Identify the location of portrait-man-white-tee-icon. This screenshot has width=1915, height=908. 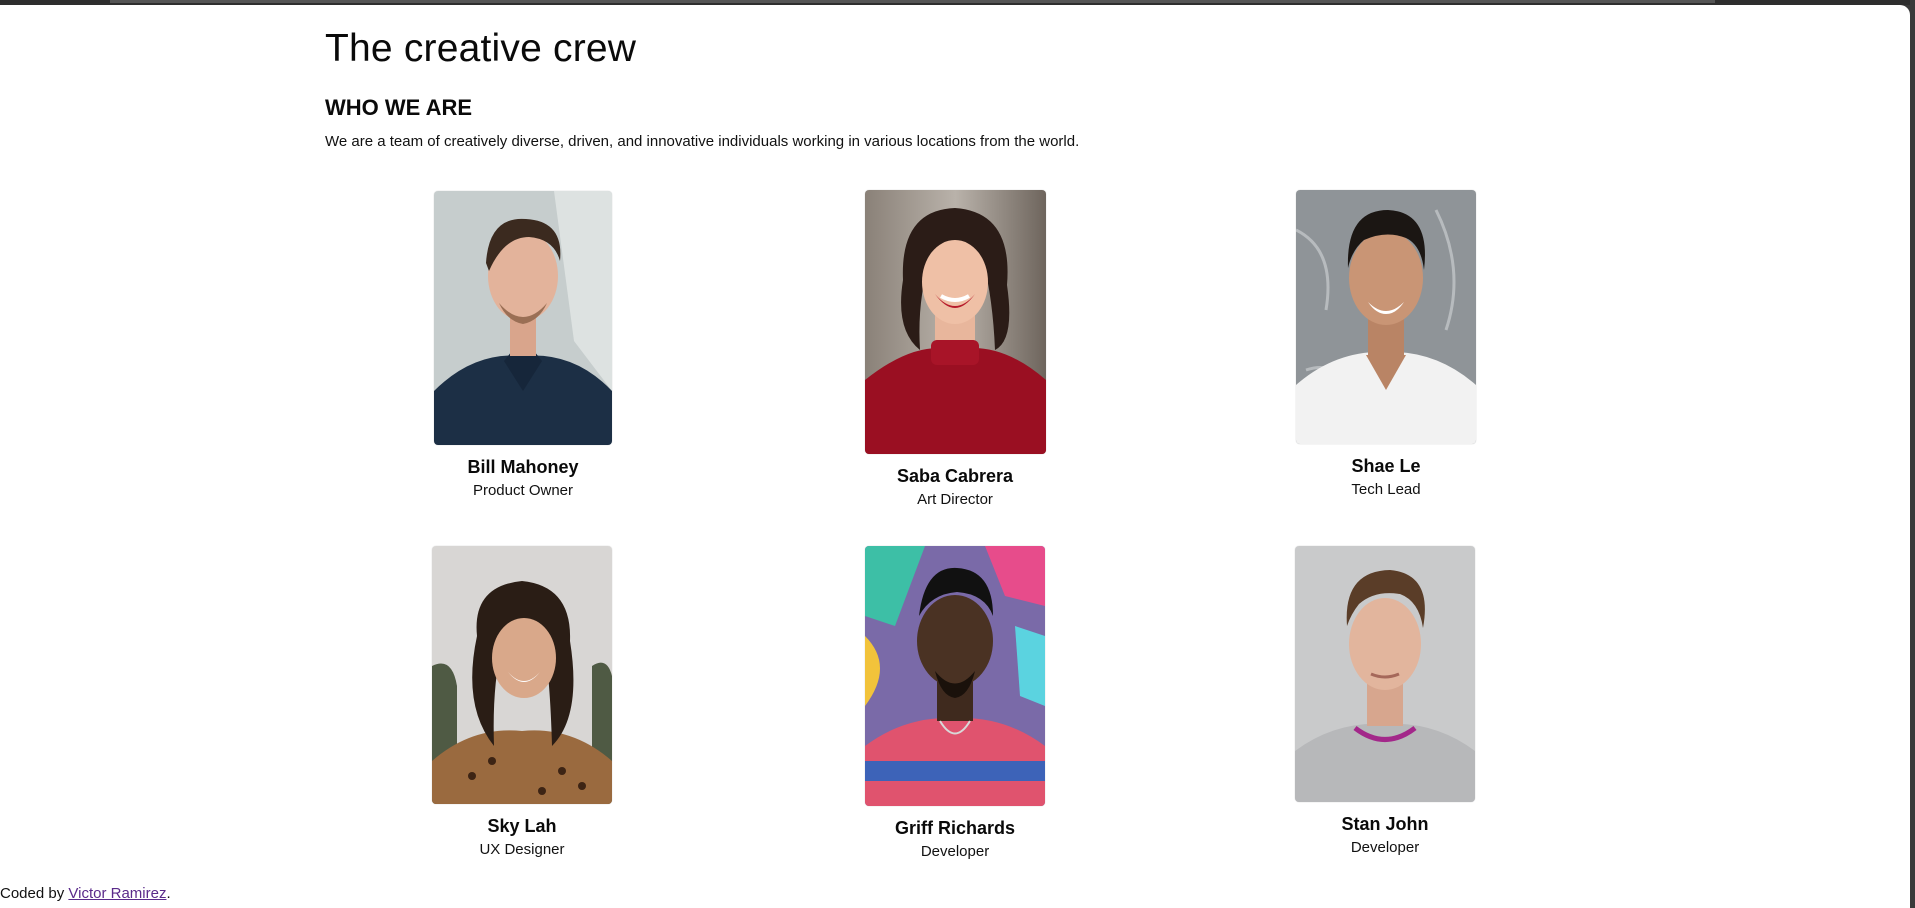
(1386, 317).